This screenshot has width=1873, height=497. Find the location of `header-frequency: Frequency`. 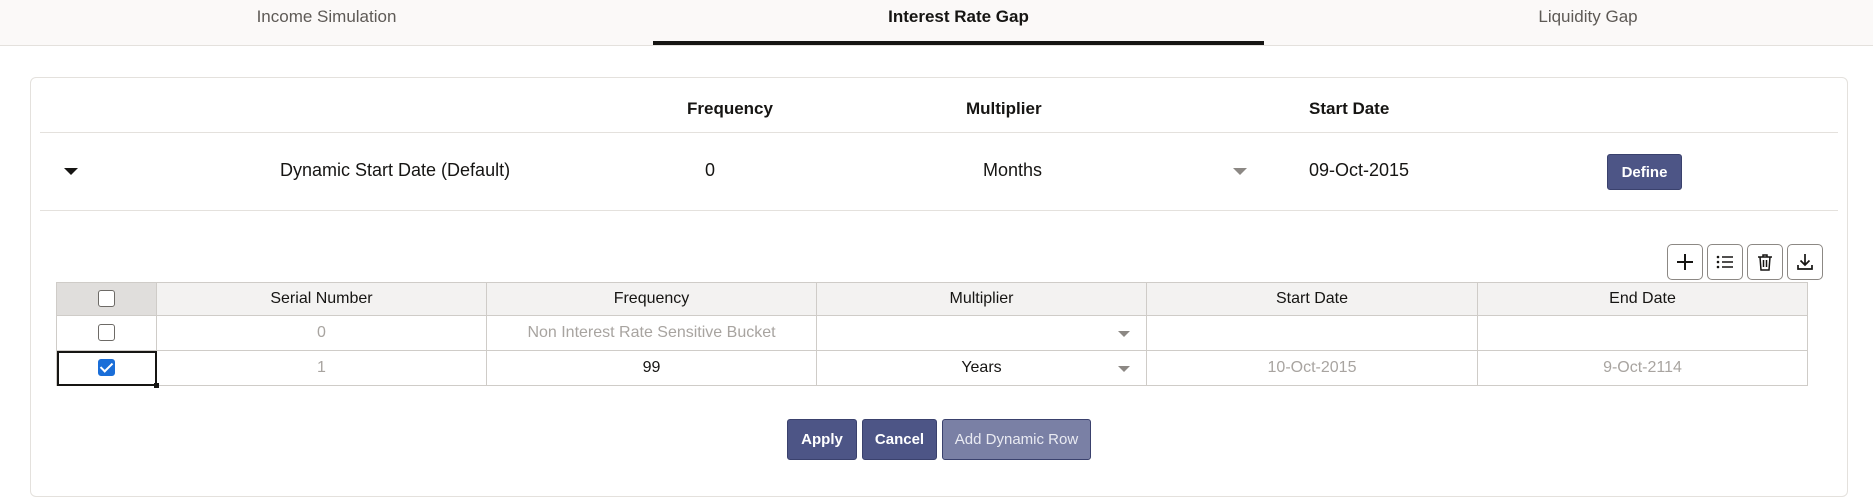

header-frequency: Frequency is located at coordinates (730, 108).